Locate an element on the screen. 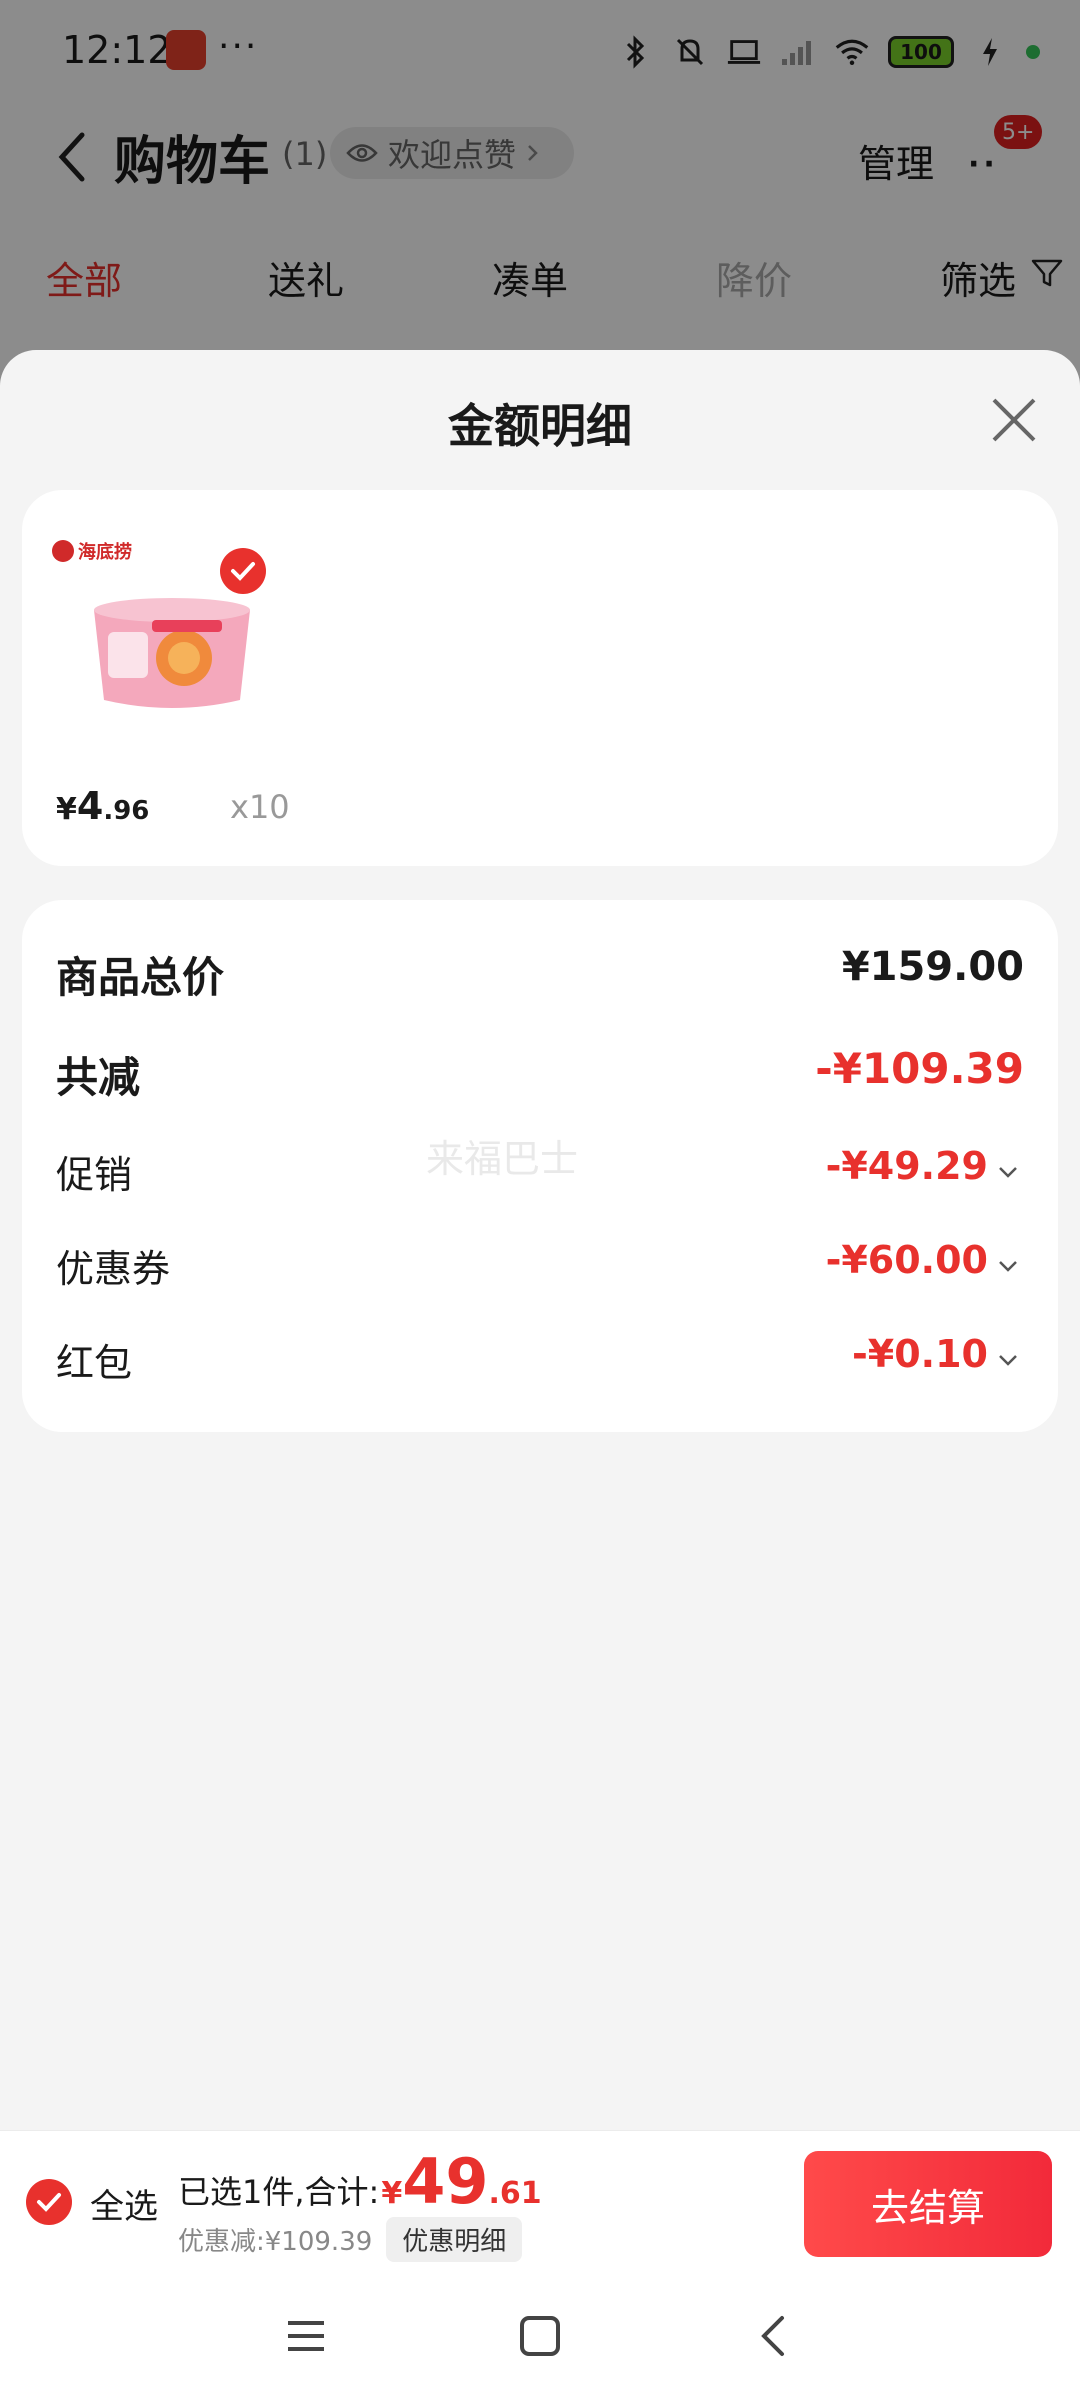 The image size is (1080, 2400). discount-text: 优惠减:¥109.39 is located at coordinates (275, 2242).